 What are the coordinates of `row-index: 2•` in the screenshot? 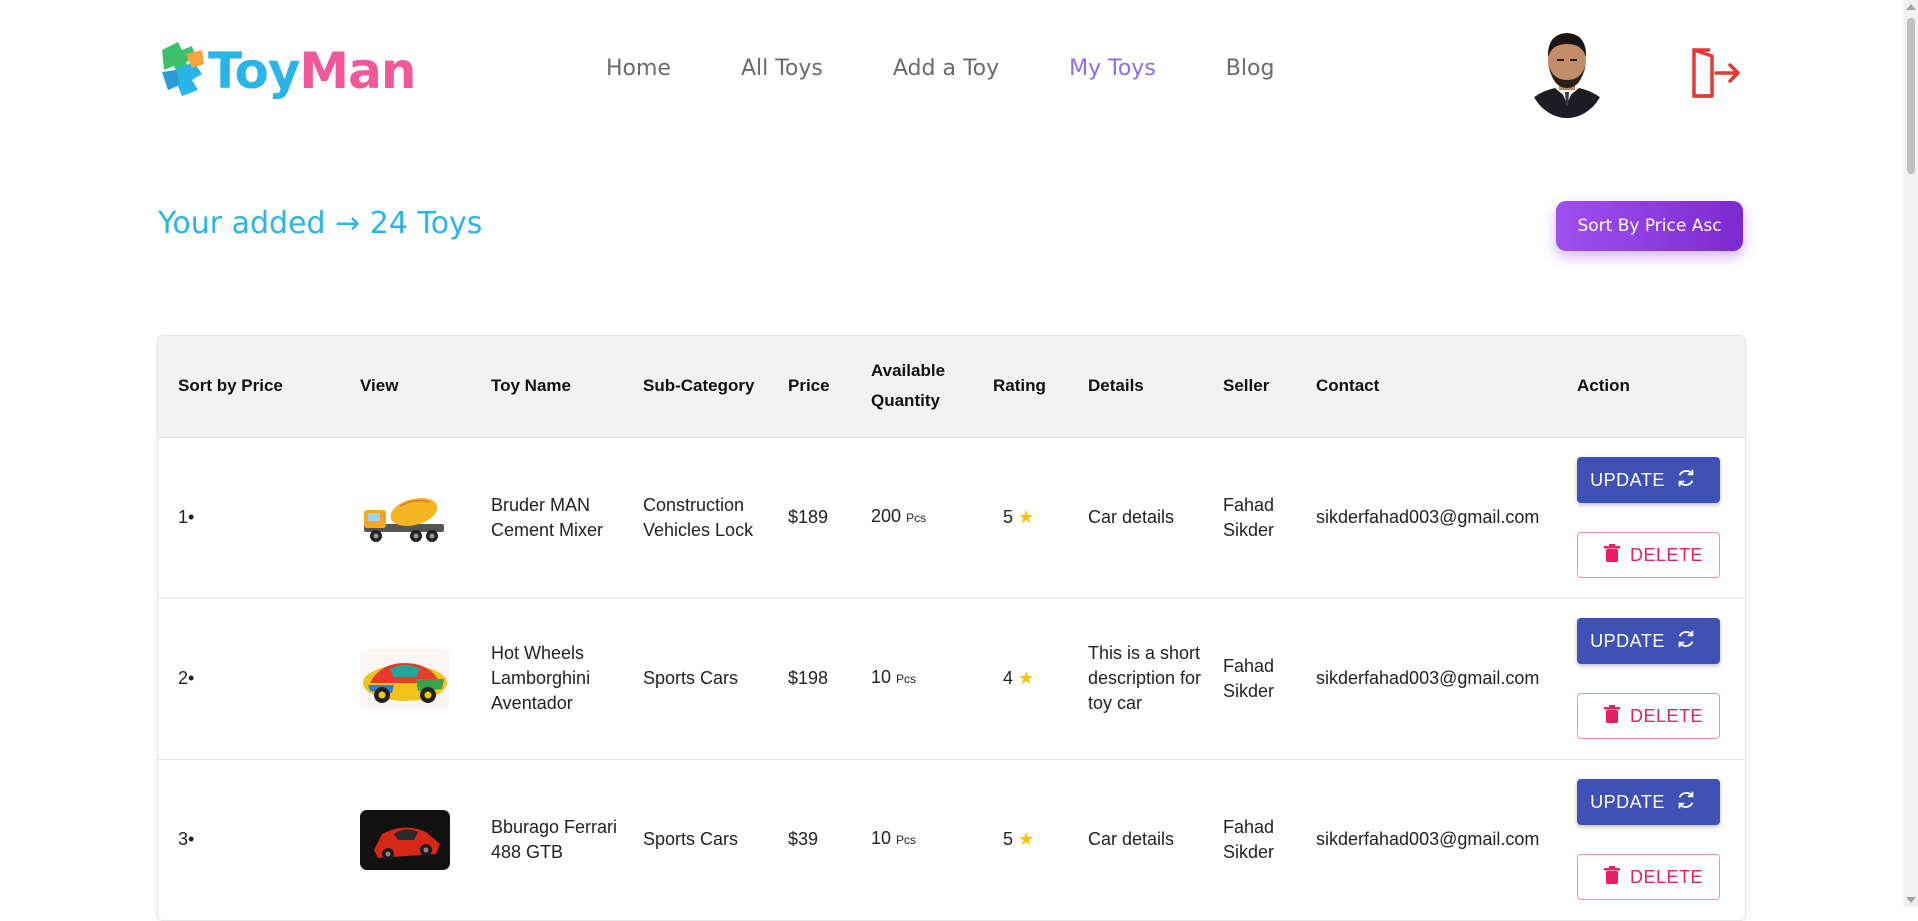 It's located at (249, 678).